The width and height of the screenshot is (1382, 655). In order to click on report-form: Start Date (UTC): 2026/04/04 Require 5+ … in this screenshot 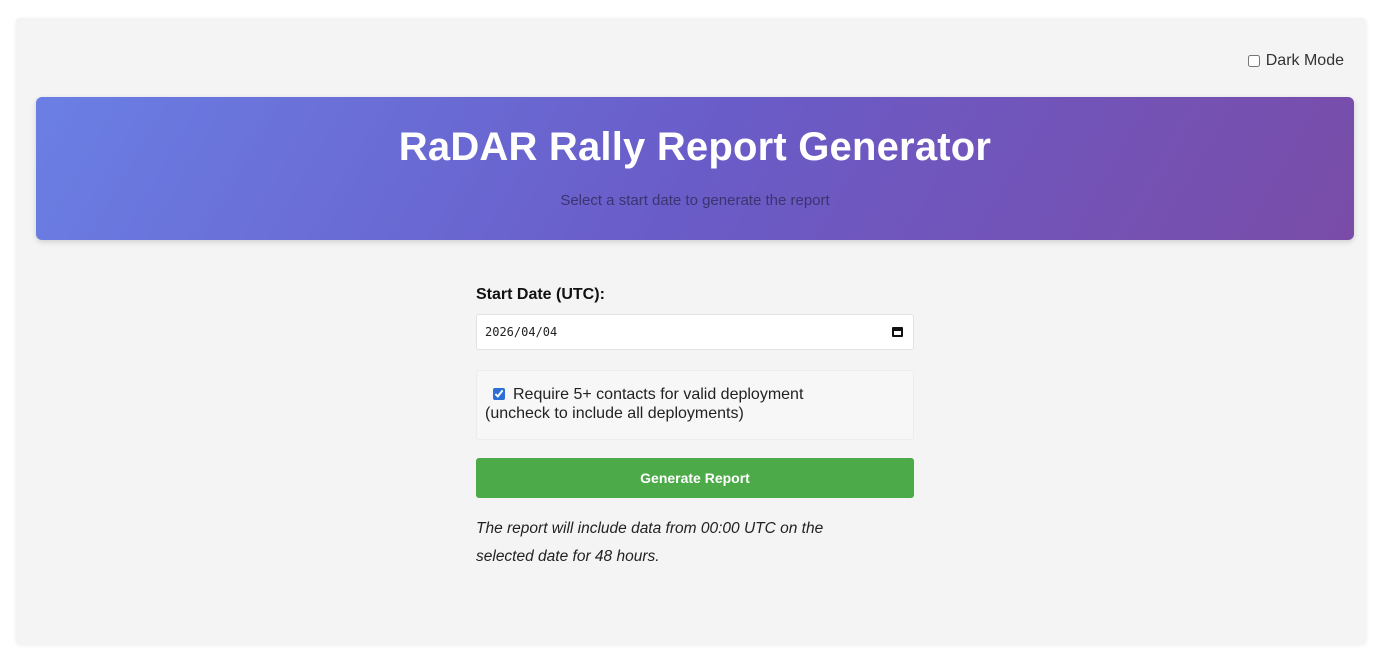, I will do `click(695, 428)`.